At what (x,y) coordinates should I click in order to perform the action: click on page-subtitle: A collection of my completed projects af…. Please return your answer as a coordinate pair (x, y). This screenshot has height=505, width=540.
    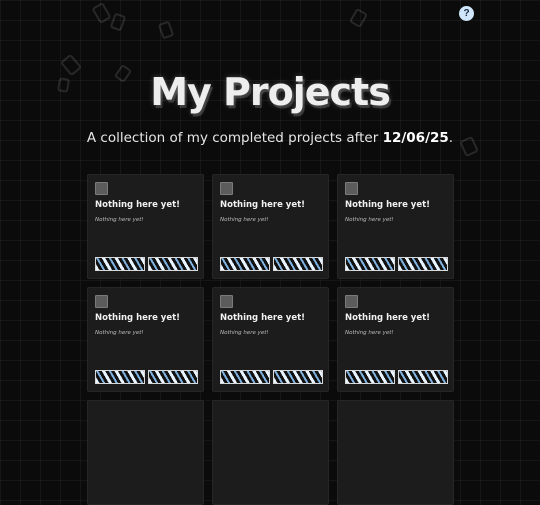
    Looking at the image, I should click on (270, 138).